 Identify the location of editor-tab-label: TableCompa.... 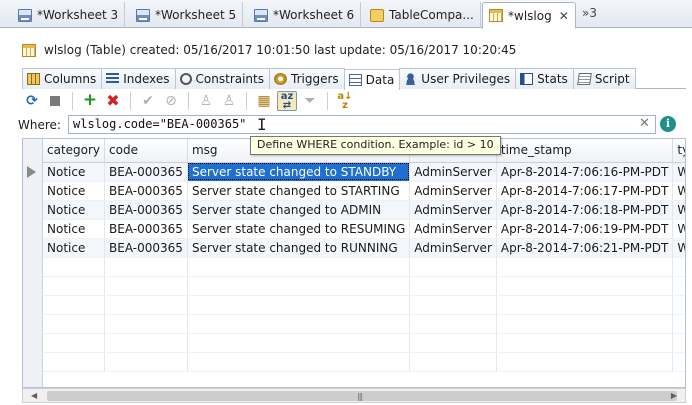
(431, 15).